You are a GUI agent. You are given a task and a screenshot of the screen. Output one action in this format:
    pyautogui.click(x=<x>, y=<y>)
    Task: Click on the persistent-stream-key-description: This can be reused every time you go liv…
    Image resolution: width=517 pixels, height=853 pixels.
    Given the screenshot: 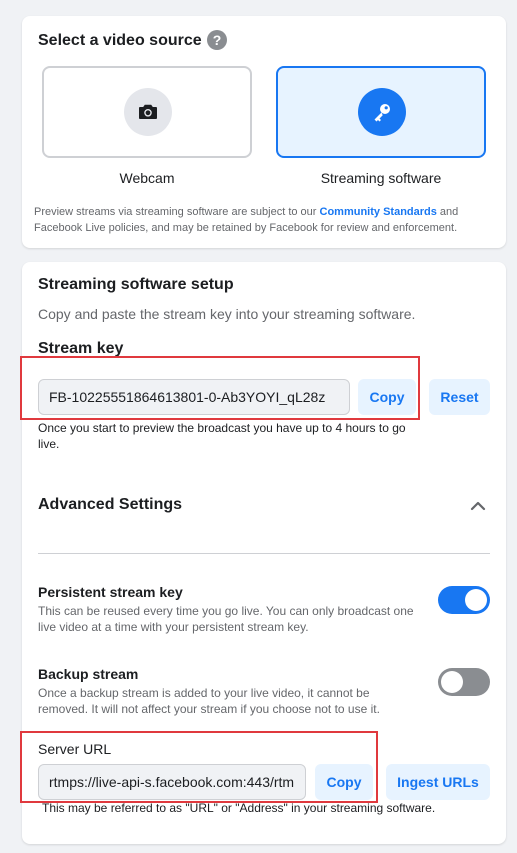 What is the action you would take?
    pyautogui.click(x=226, y=619)
    